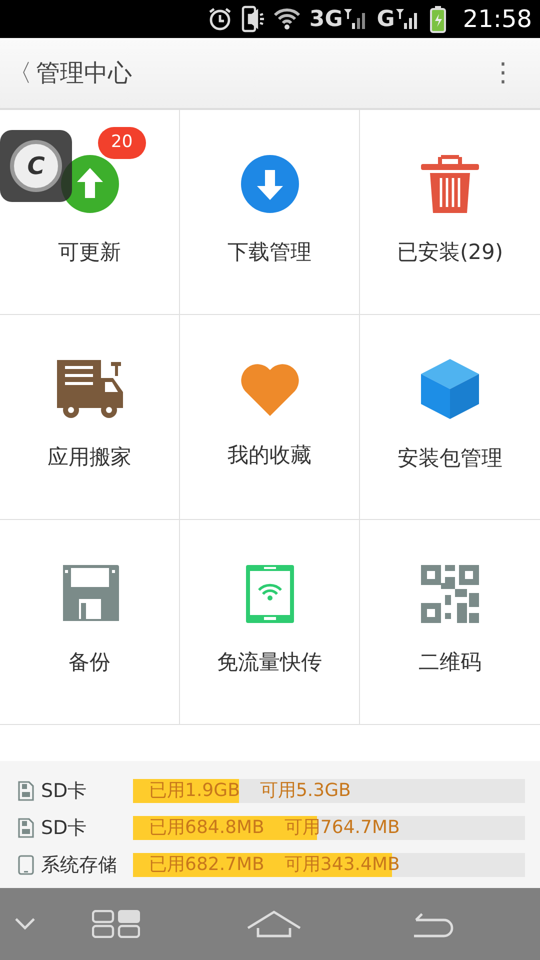  What do you see at coordinates (270, 417) in the screenshot?
I see `grid-tile: 我的收藏` at bounding box center [270, 417].